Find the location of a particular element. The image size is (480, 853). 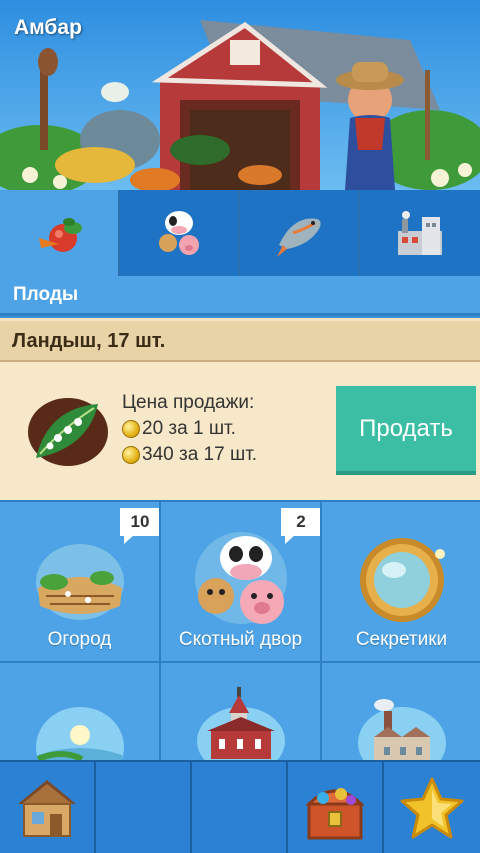

house-icon is located at coordinates (47, 808).